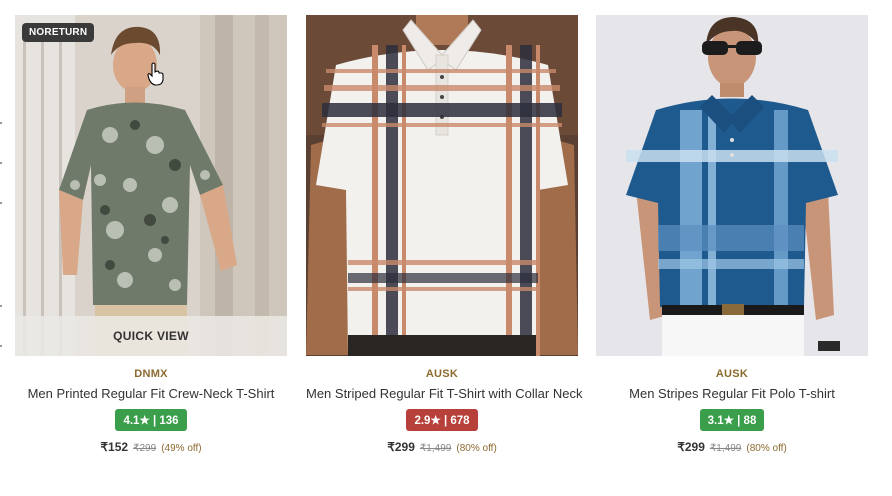  What do you see at coordinates (58, 32) in the screenshot?
I see `noreturn-badge: NORETURN` at bounding box center [58, 32].